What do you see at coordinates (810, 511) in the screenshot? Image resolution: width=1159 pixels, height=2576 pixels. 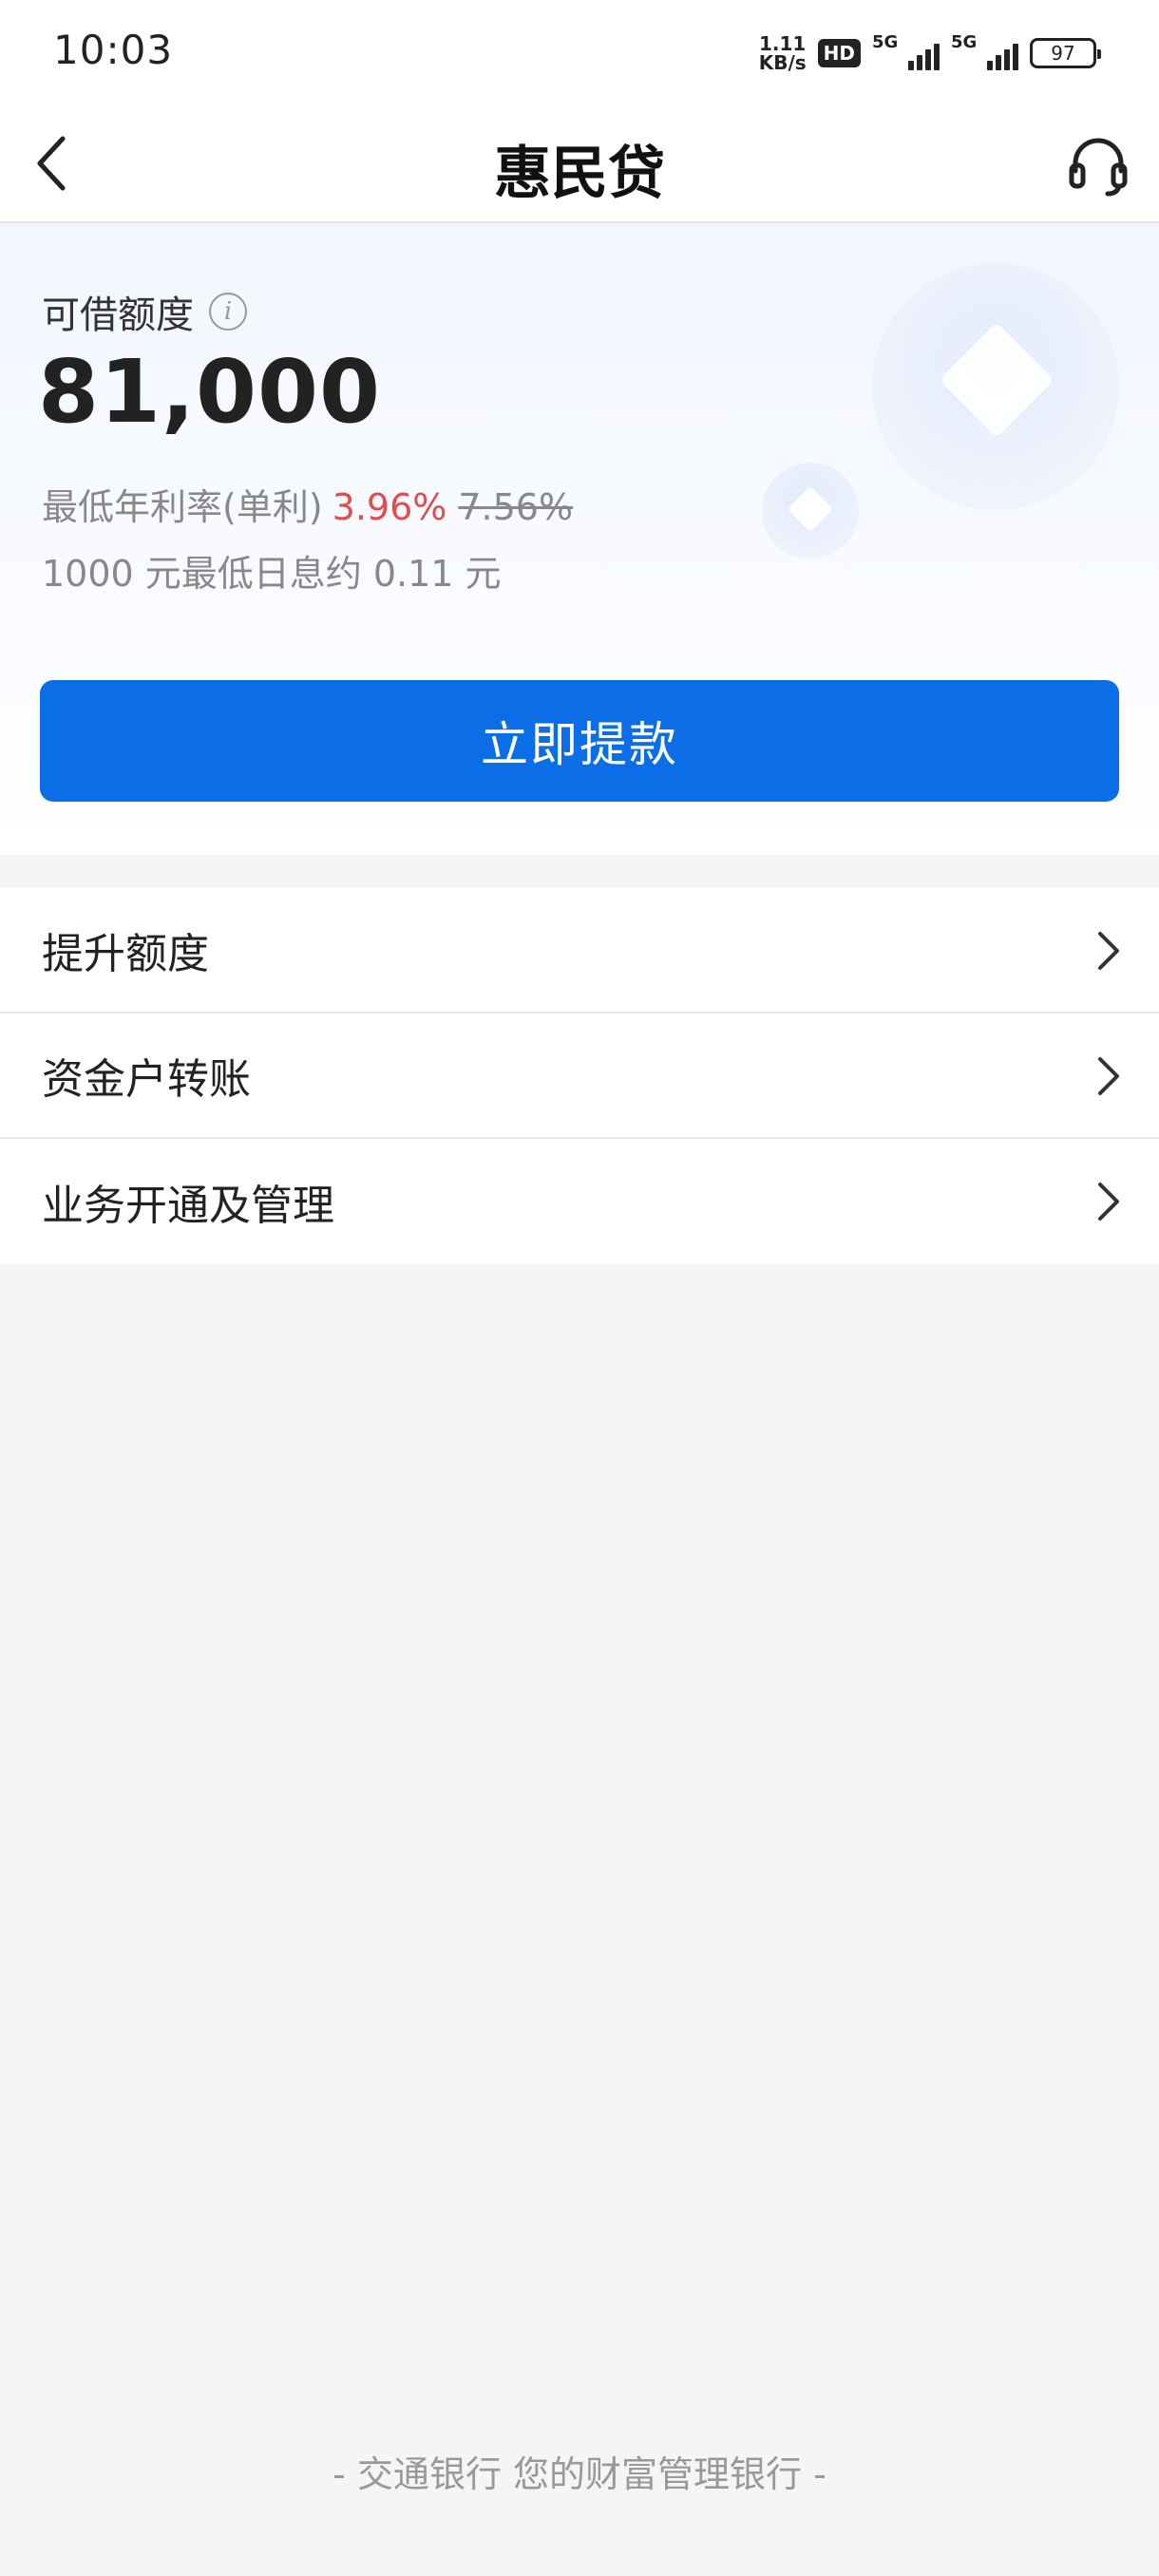 I see `decorative-coin-small` at bounding box center [810, 511].